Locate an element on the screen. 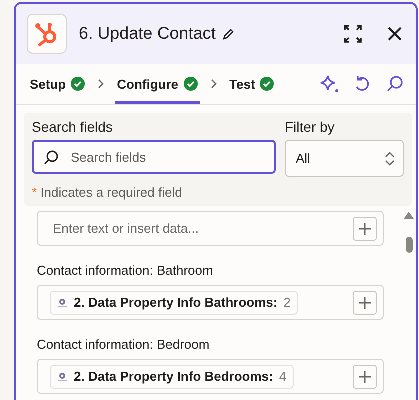 The image size is (419, 400). close-icon is located at coordinates (395, 34).